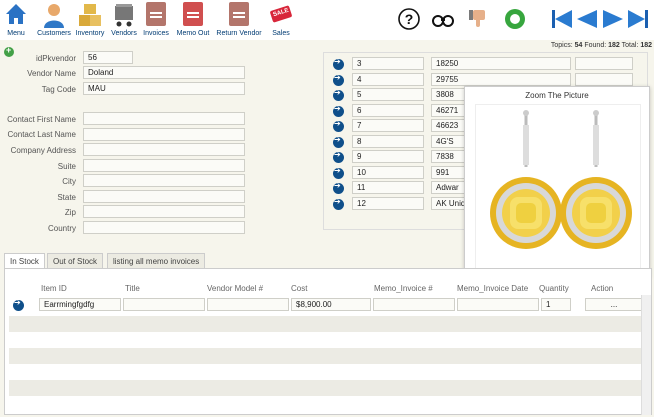 Image resolution: width=654 pixels, height=417 pixels. Describe the element at coordinates (239, 14) in the screenshot. I see `return-document-icon` at that location.